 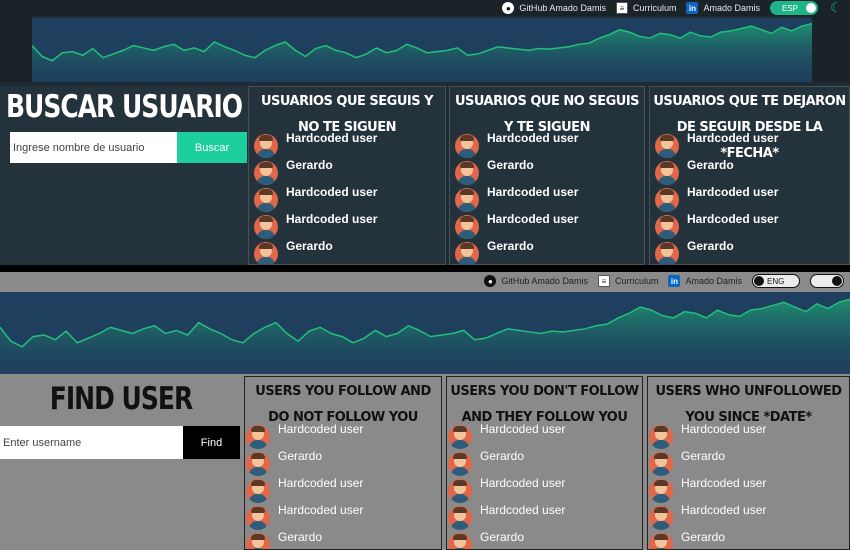 I want to click on language-toggle-label: ESP, so click(x=790, y=8).